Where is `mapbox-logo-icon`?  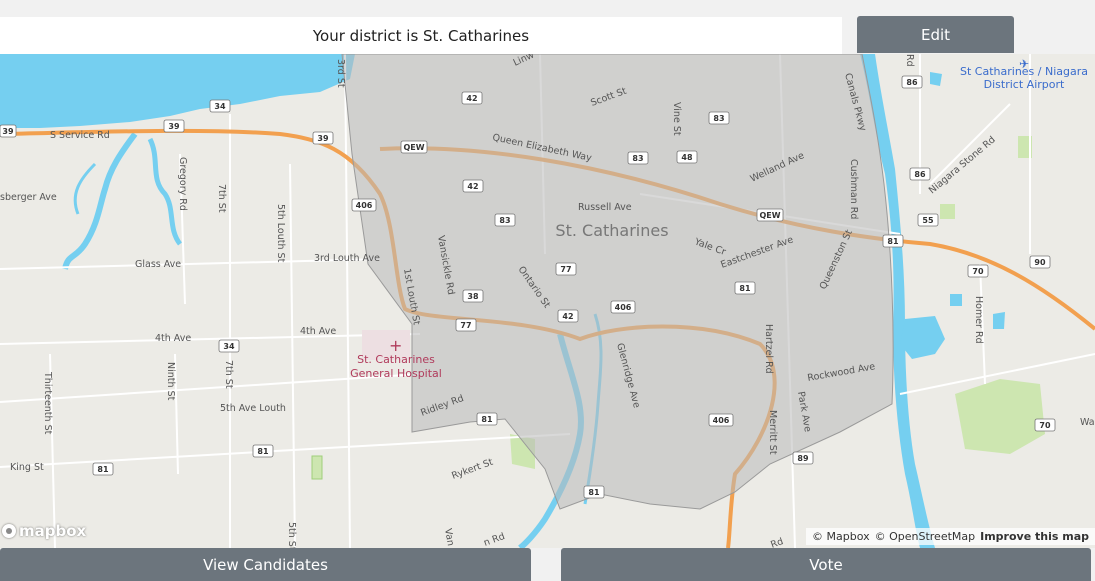 mapbox-logo-icon is located at coordinates (9, 531).